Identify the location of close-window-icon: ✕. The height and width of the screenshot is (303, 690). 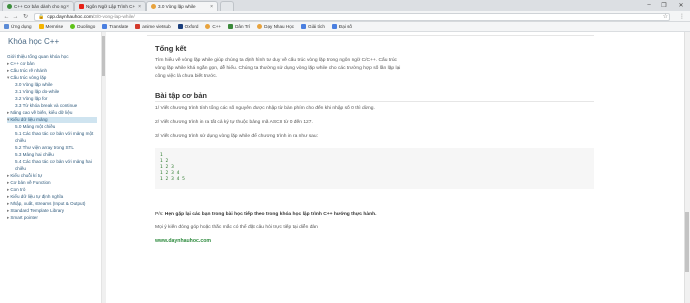
(681, 5).